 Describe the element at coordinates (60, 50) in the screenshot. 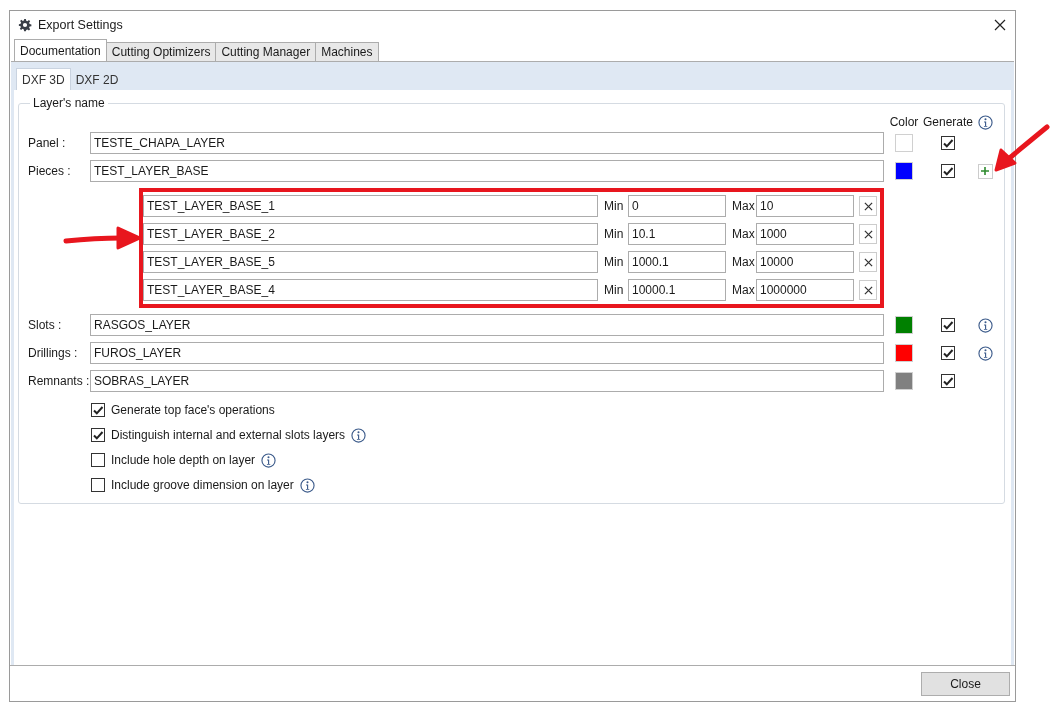

I see `tab: Documentation` at that location.